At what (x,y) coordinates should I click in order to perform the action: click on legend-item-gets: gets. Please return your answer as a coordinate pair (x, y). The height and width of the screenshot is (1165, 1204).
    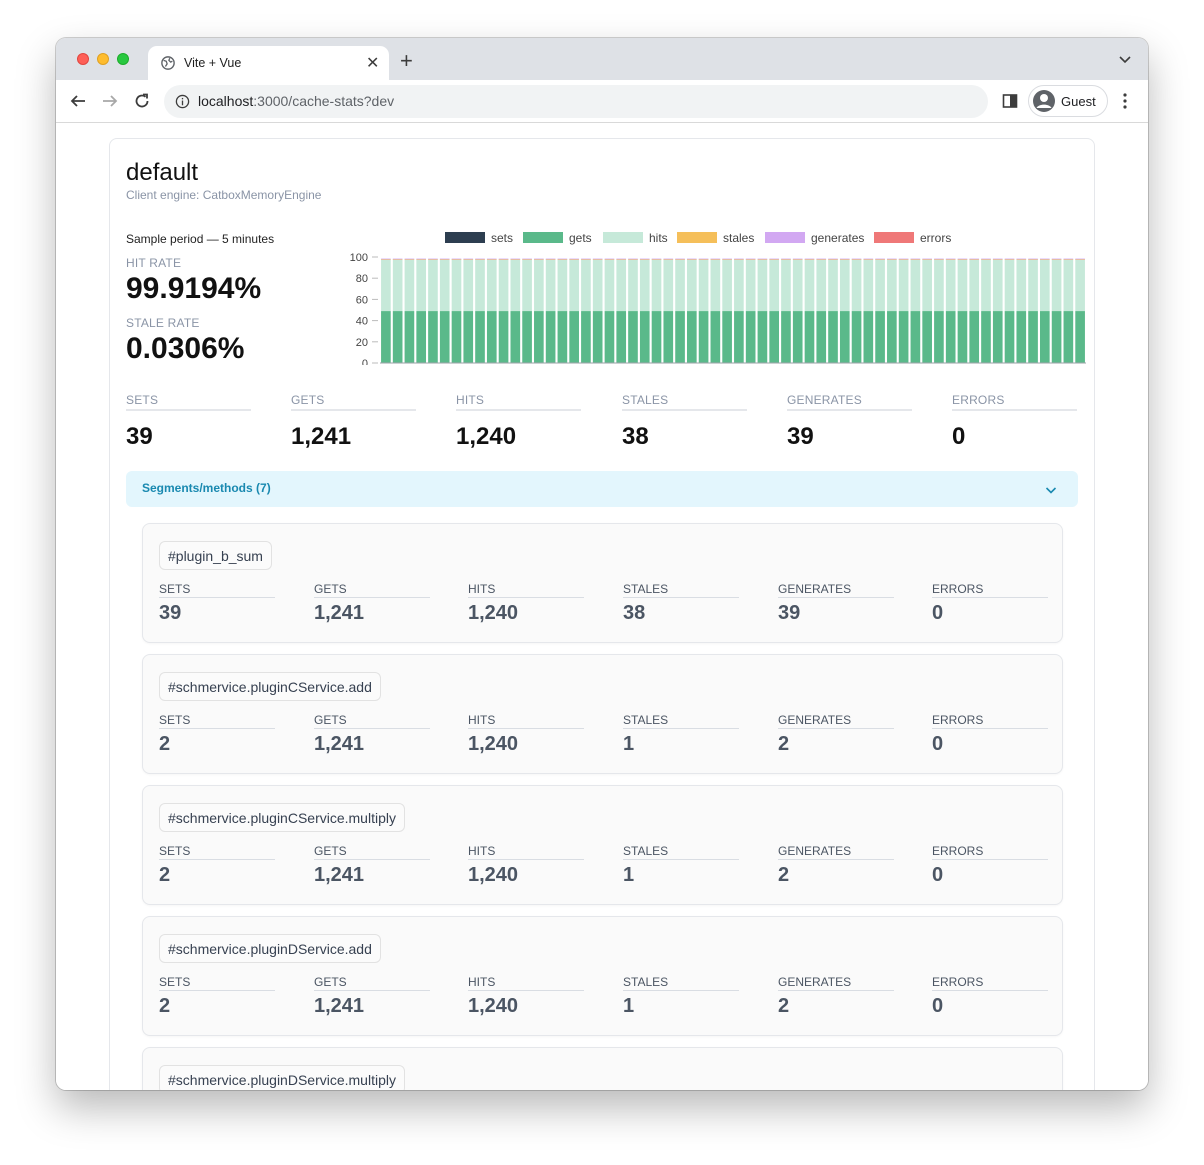
    Looking at the image, I should click on (557, 238).